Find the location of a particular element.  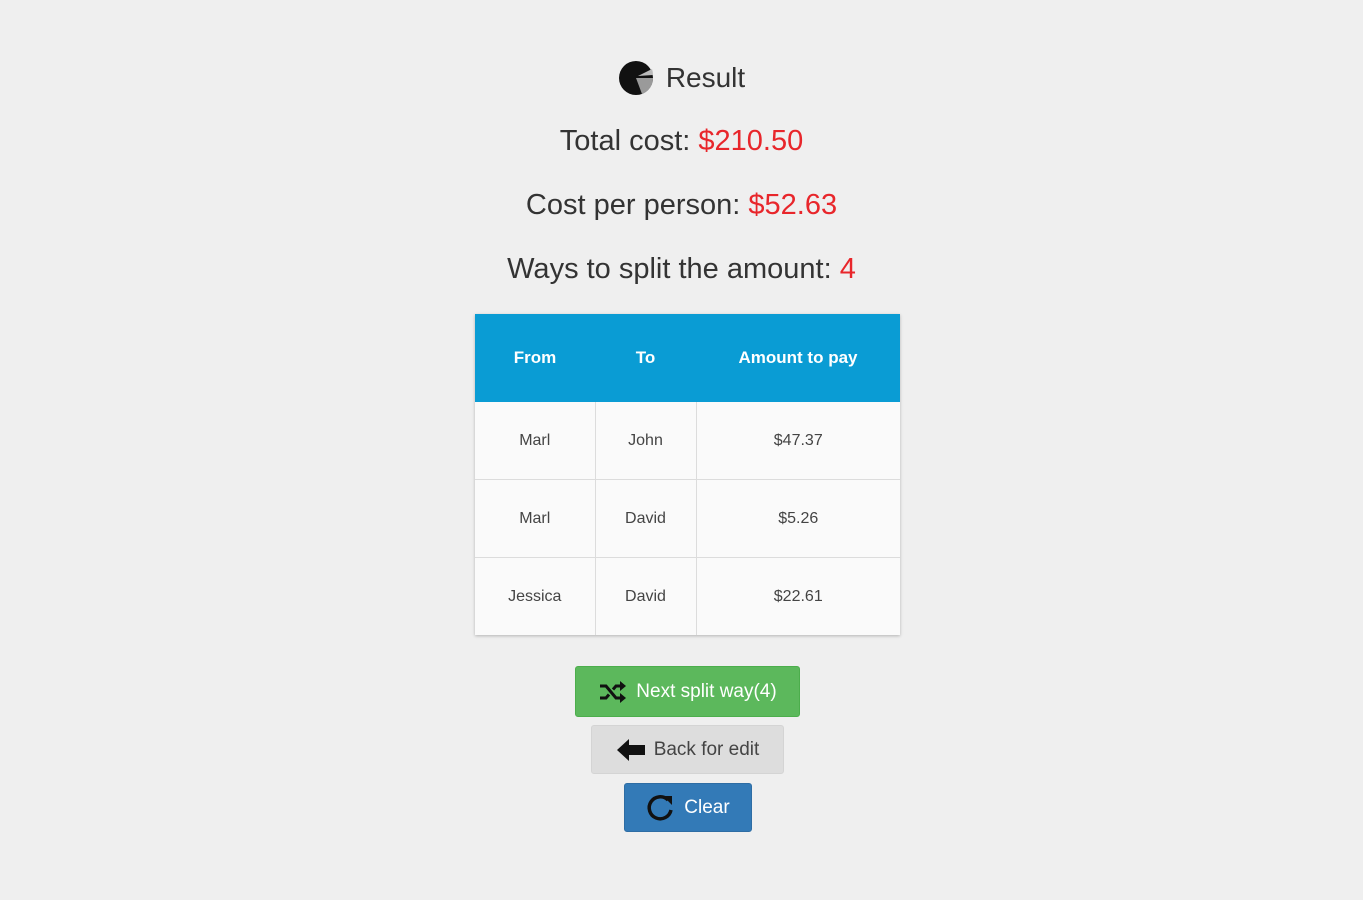

cost-per-person-label: Cost per person: is located at coordinates (633, 205).